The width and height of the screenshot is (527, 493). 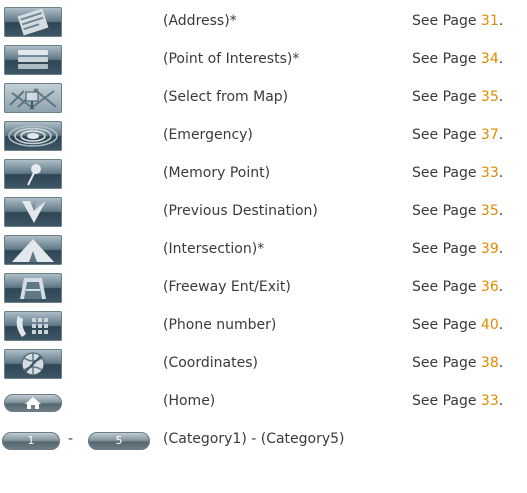 I want to click on category-label: (Category1) - (Category5), so click(x=254, y=439).